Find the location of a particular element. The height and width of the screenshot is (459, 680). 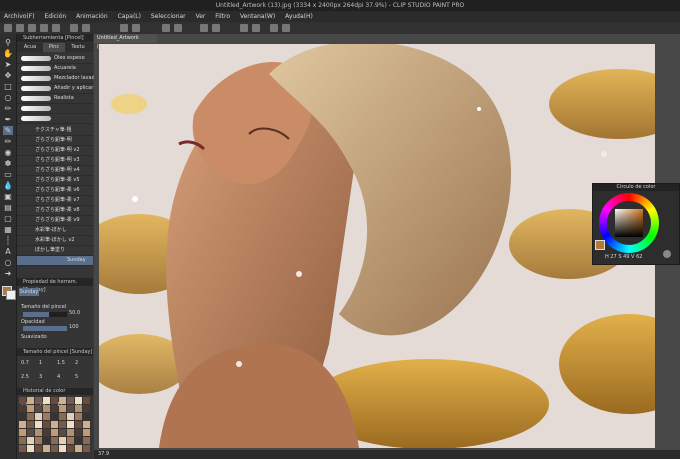

brush-item: ぼかし筆塗り is located at coordinates (55, 251).